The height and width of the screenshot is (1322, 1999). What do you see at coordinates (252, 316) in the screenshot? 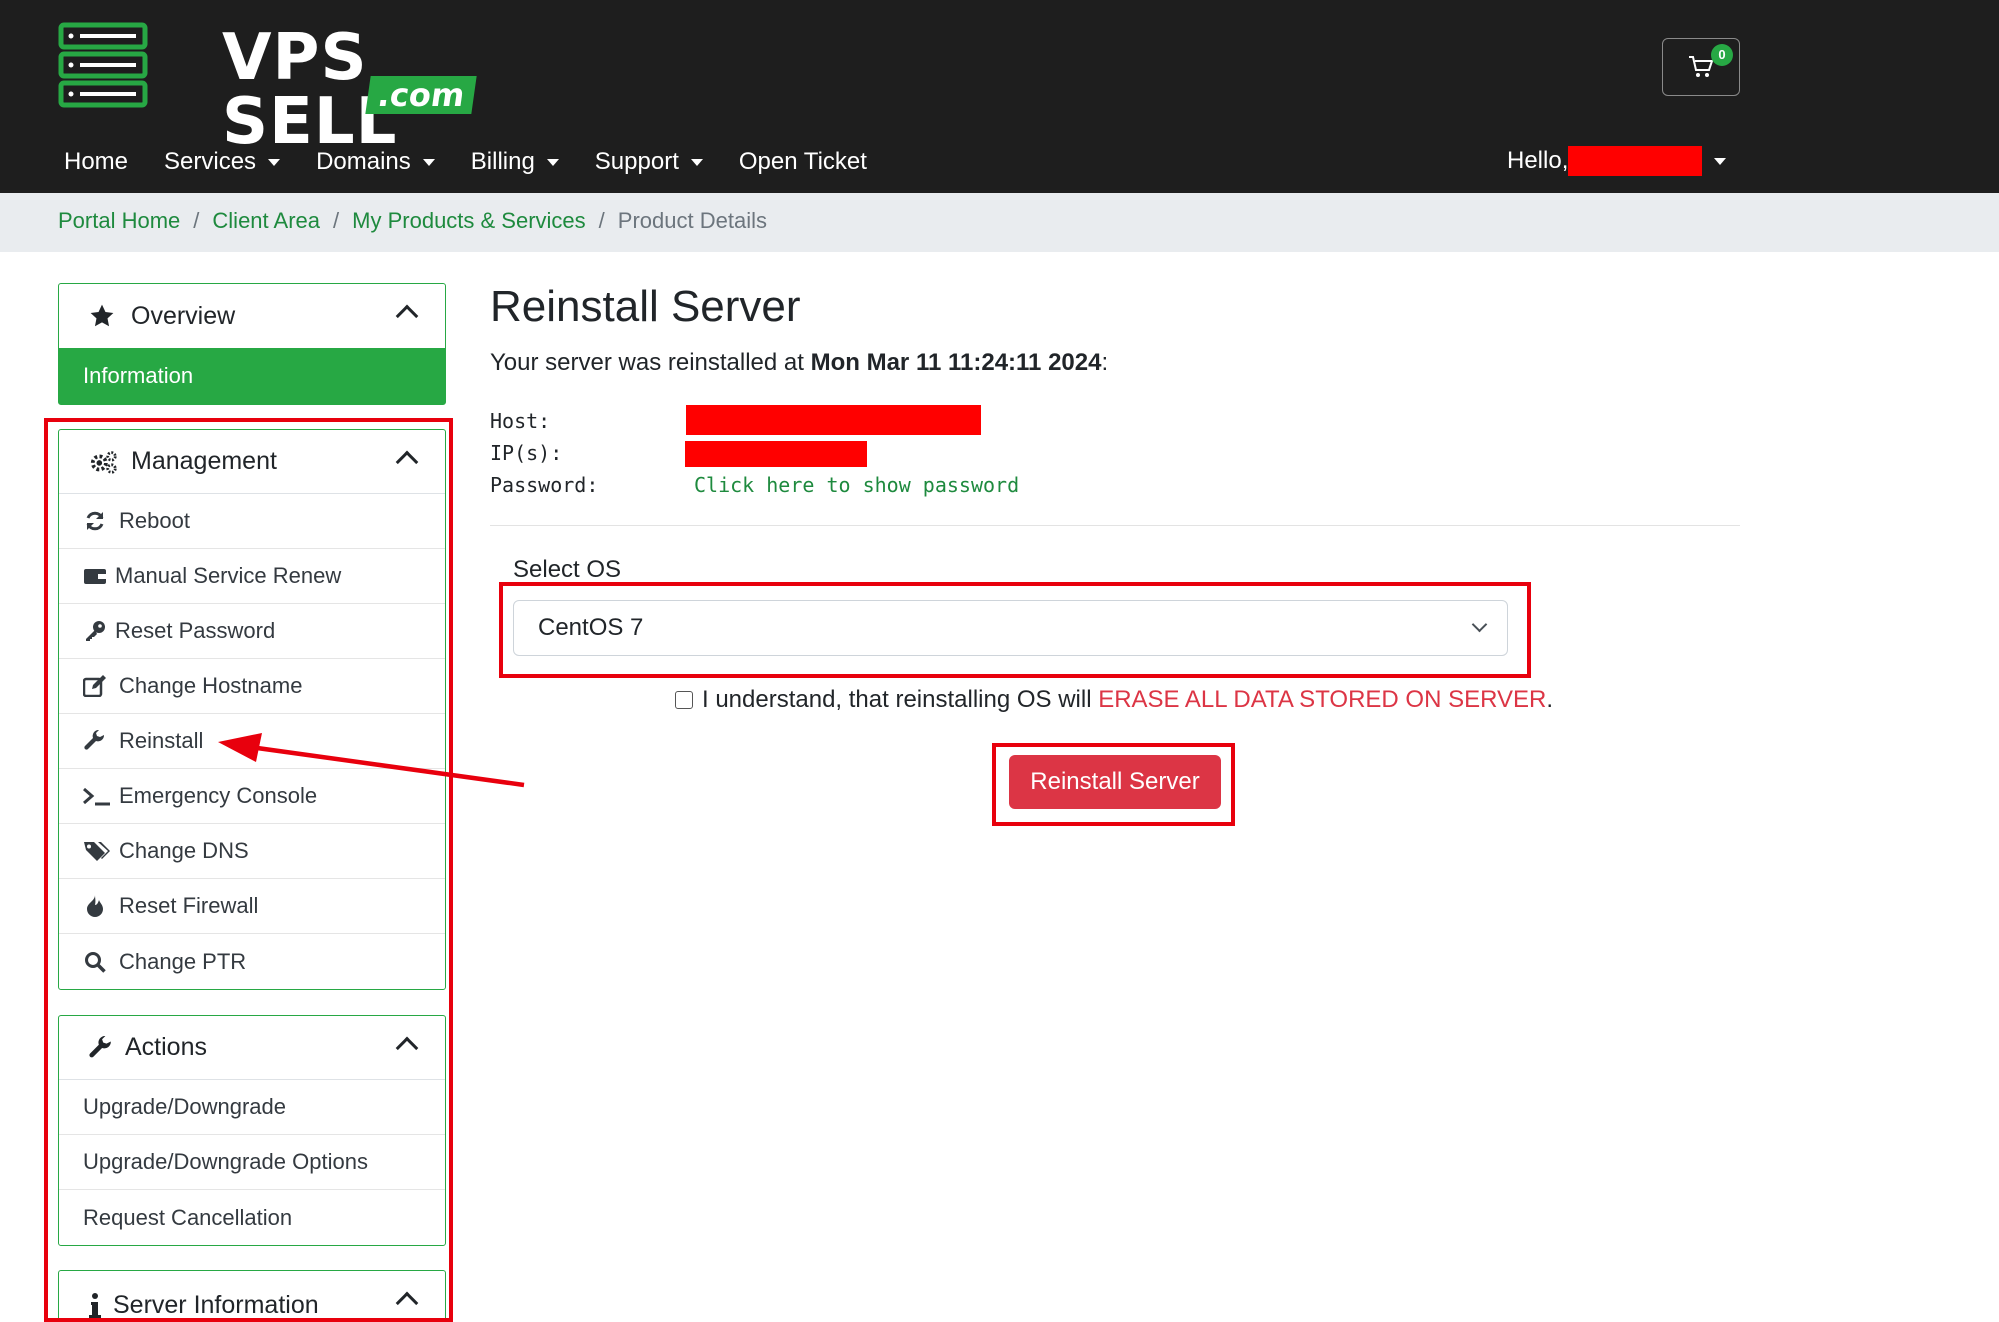
I see `overview-header: Overview` at bounding box center [252, 316].